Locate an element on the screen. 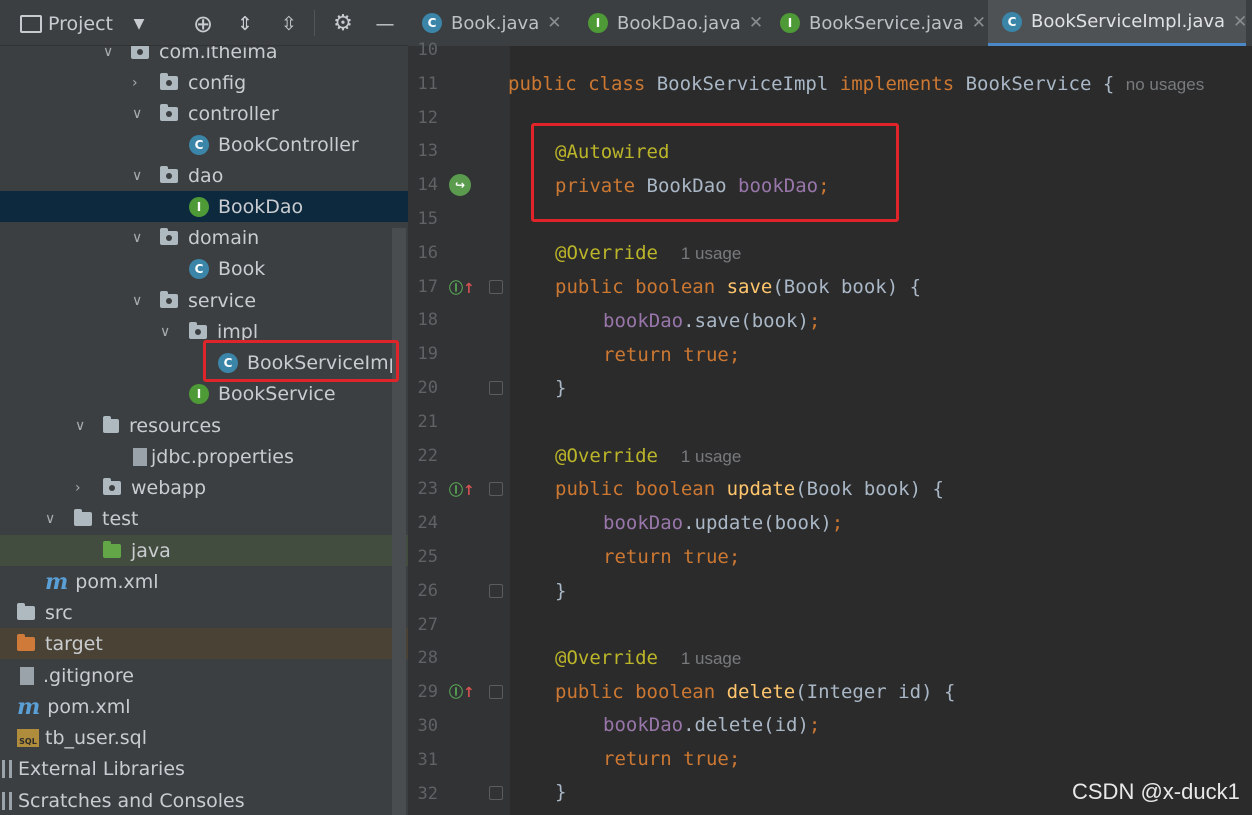  expand-all-icon: ⇕ is located at coordinates (245, 23).